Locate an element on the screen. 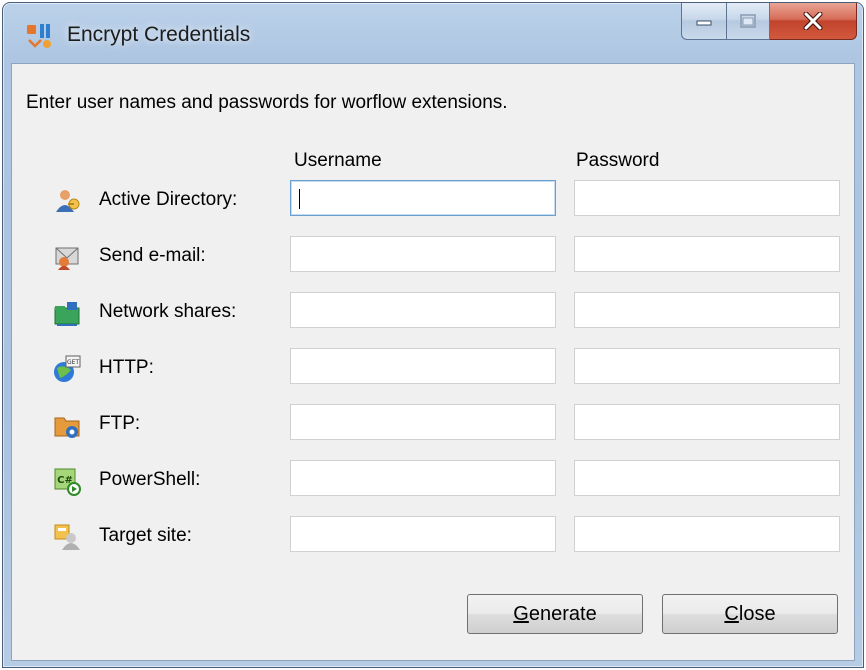  credential-row-powershell: C# PowerShell: is located at coordinates (433, 480).